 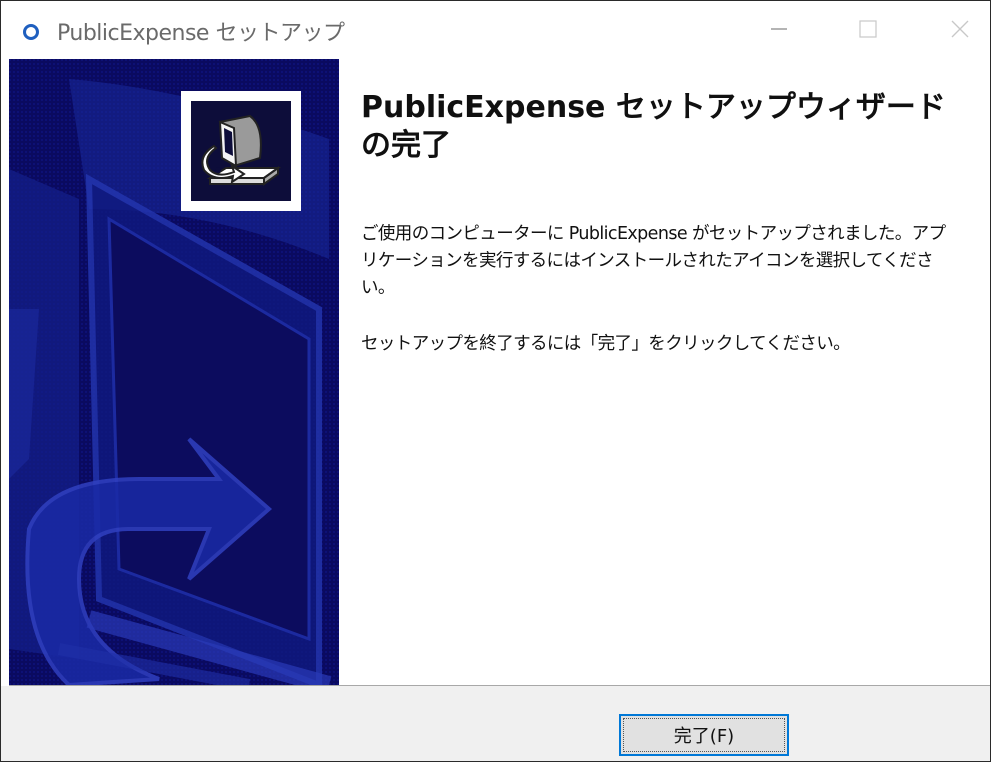 What do you see at coordinates (606, 344) in the screenshot?
I see `finish-instruction: セットアップを終了するには「完了」をクリックしてください。` at bounding box center [606, 344].